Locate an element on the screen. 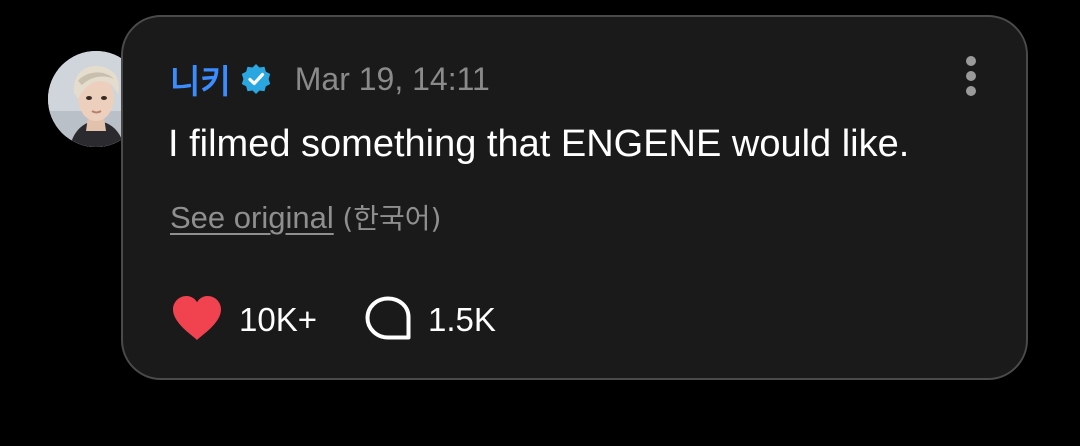  heart-icon is located at coordinates (197, 320).